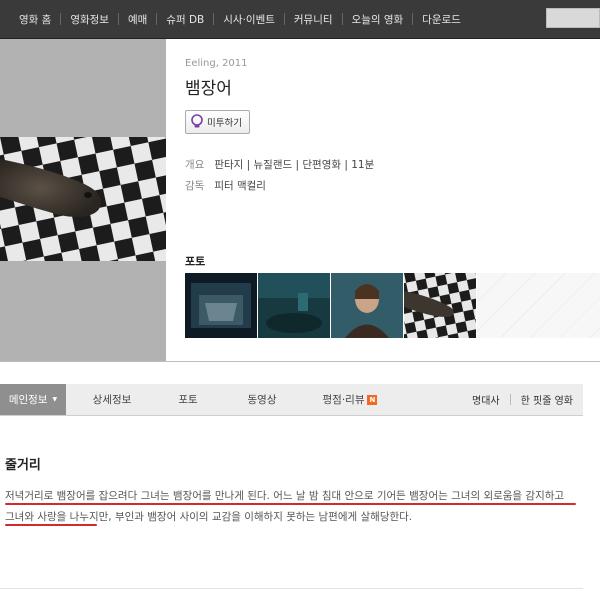  What do you see at coordinates (208, 89) in the screenshot?
I see `movie-title: 뱀장어` at bounding box center [208, 89].